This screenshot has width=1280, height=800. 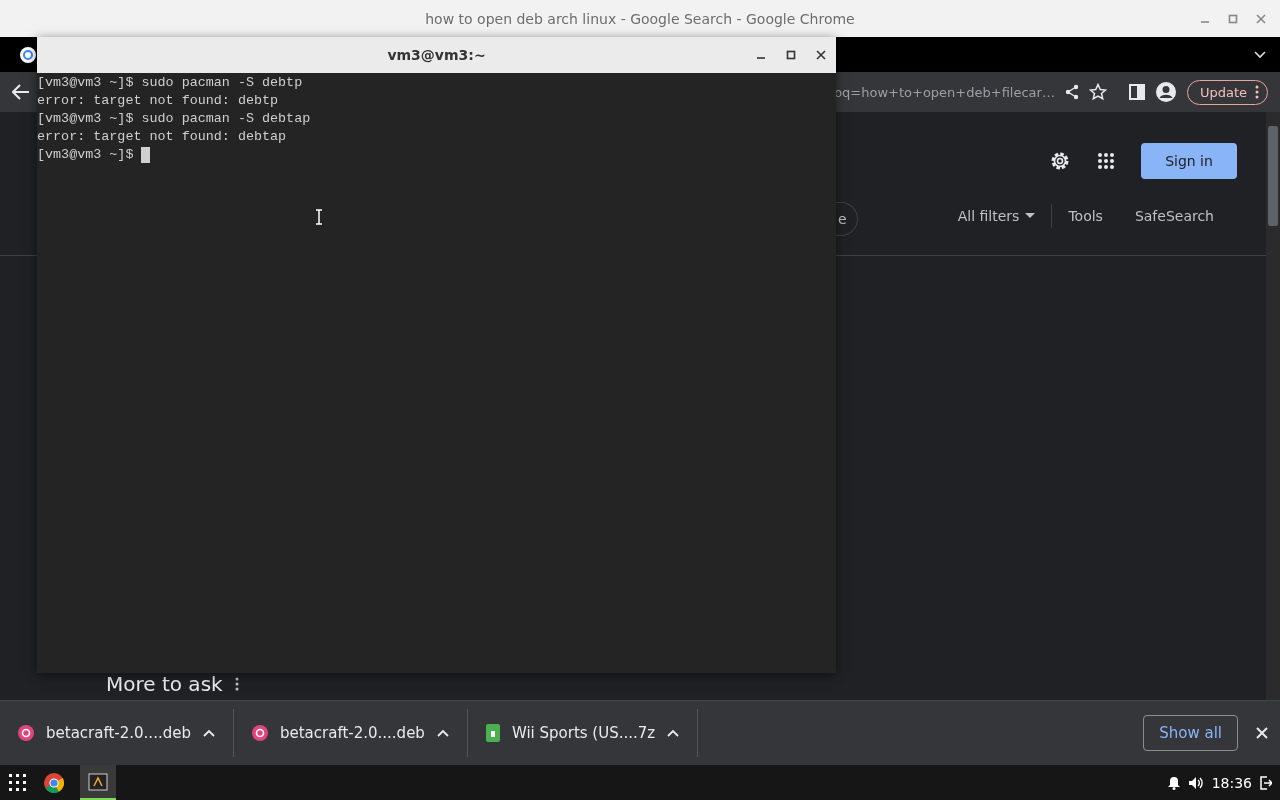 What do you see at coordinates (1273, 406) in the screenshot?
I see `scrollbar` at bounding box center [1273, 406].